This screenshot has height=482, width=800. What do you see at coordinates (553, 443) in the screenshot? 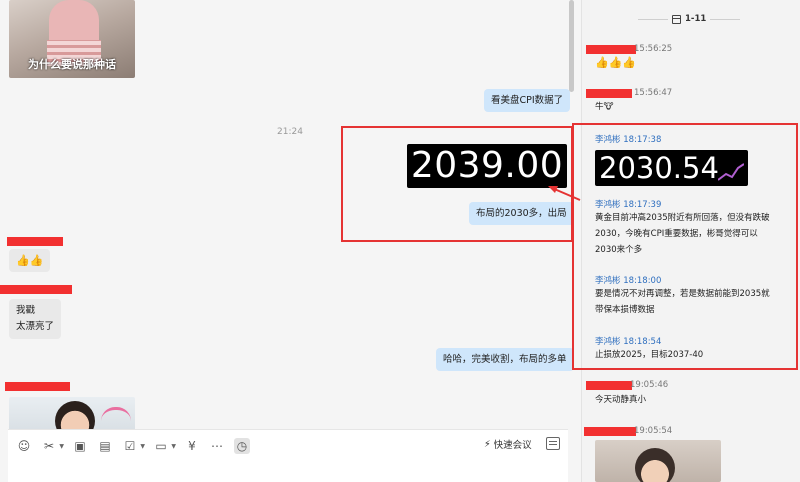
I see `panel-toggle-icon` at bounding box center [553, 443].